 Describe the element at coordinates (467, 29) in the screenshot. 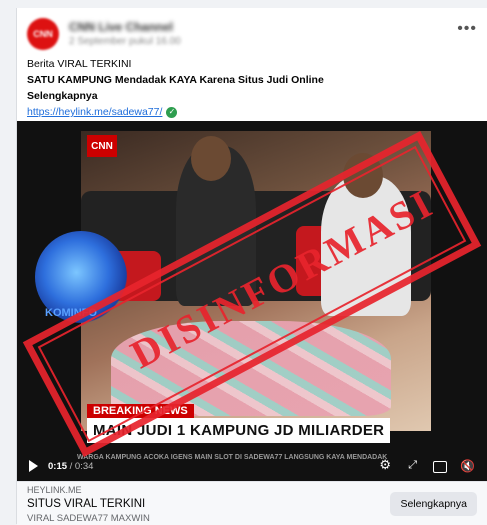

I see `more-icon: •••` at that location.